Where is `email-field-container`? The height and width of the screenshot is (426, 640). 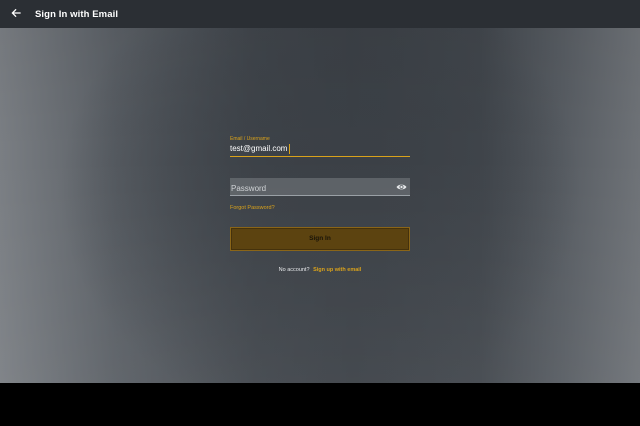
email-field-container is located at coordinates (320, 150).